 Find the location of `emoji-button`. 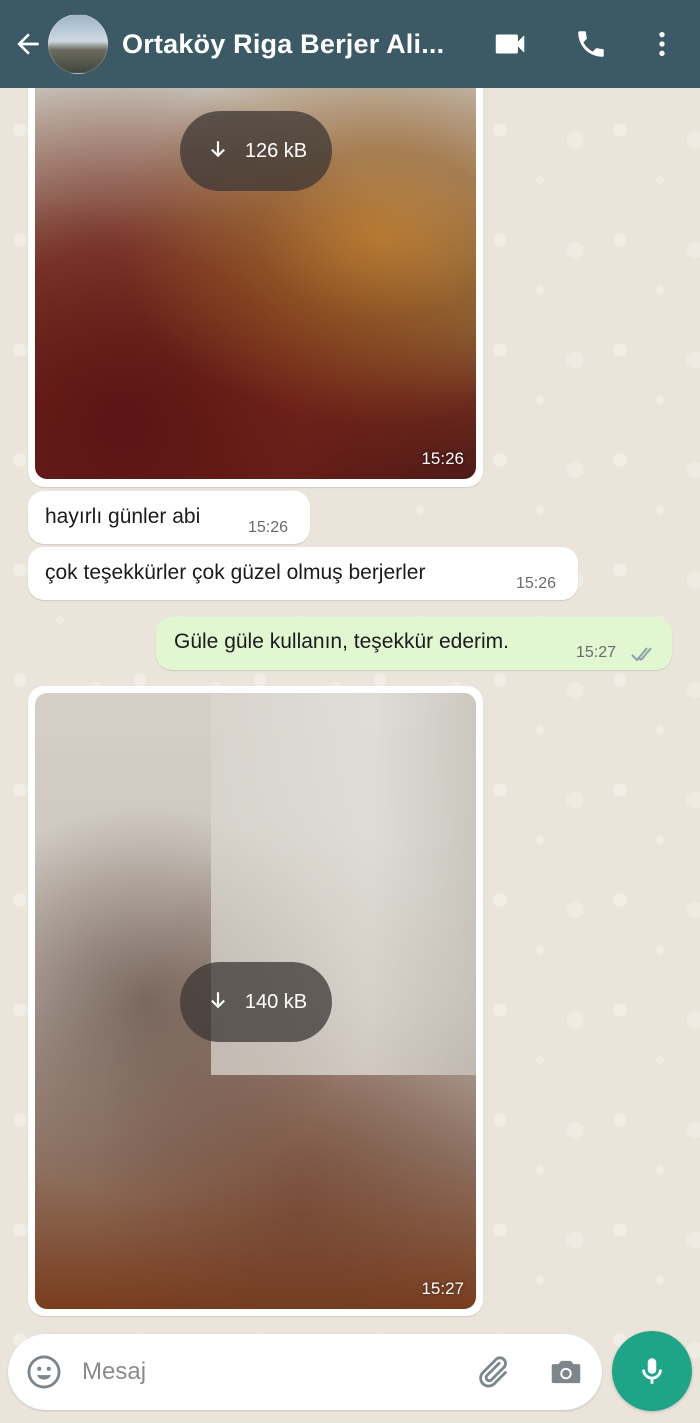

emoji-button is located at coordinates (44, 1372).